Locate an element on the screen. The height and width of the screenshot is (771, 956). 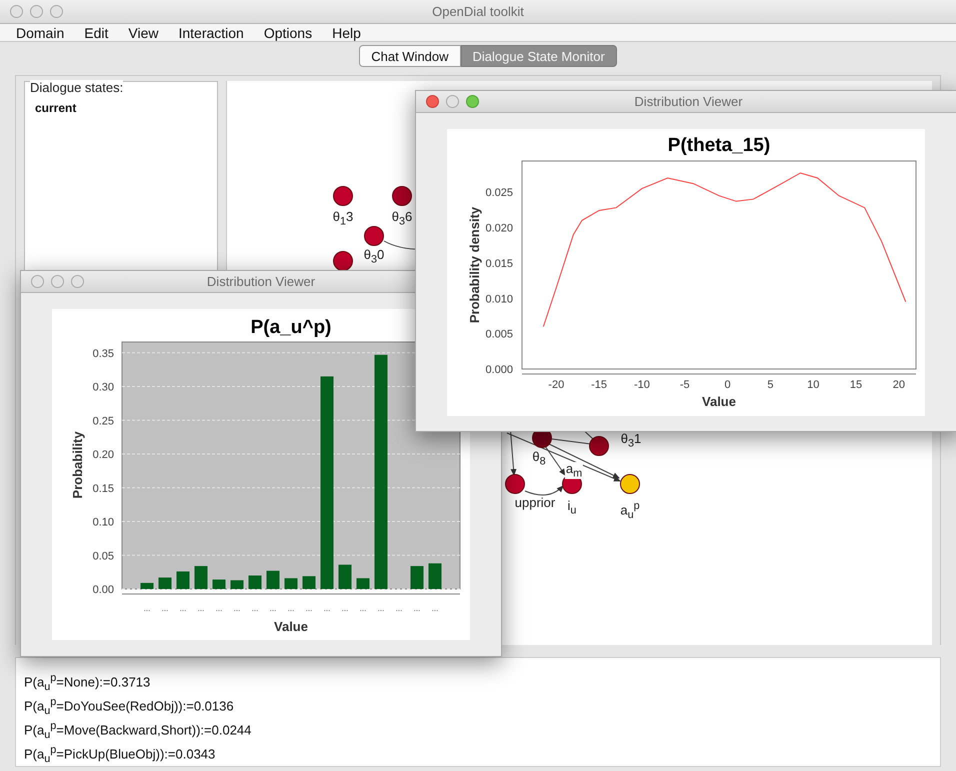
tick-label: 0.05 is located at coordinates (103, 556).